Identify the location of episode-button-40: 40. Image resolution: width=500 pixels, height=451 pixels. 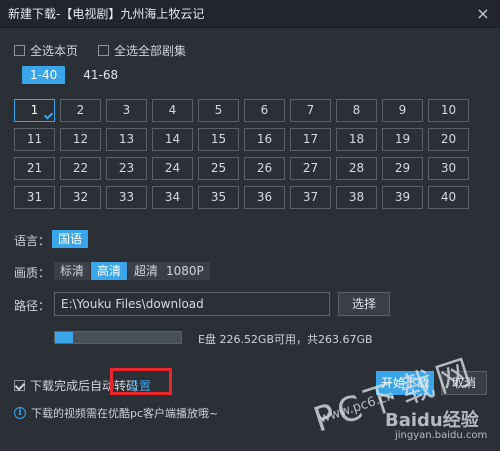
(448, 197).